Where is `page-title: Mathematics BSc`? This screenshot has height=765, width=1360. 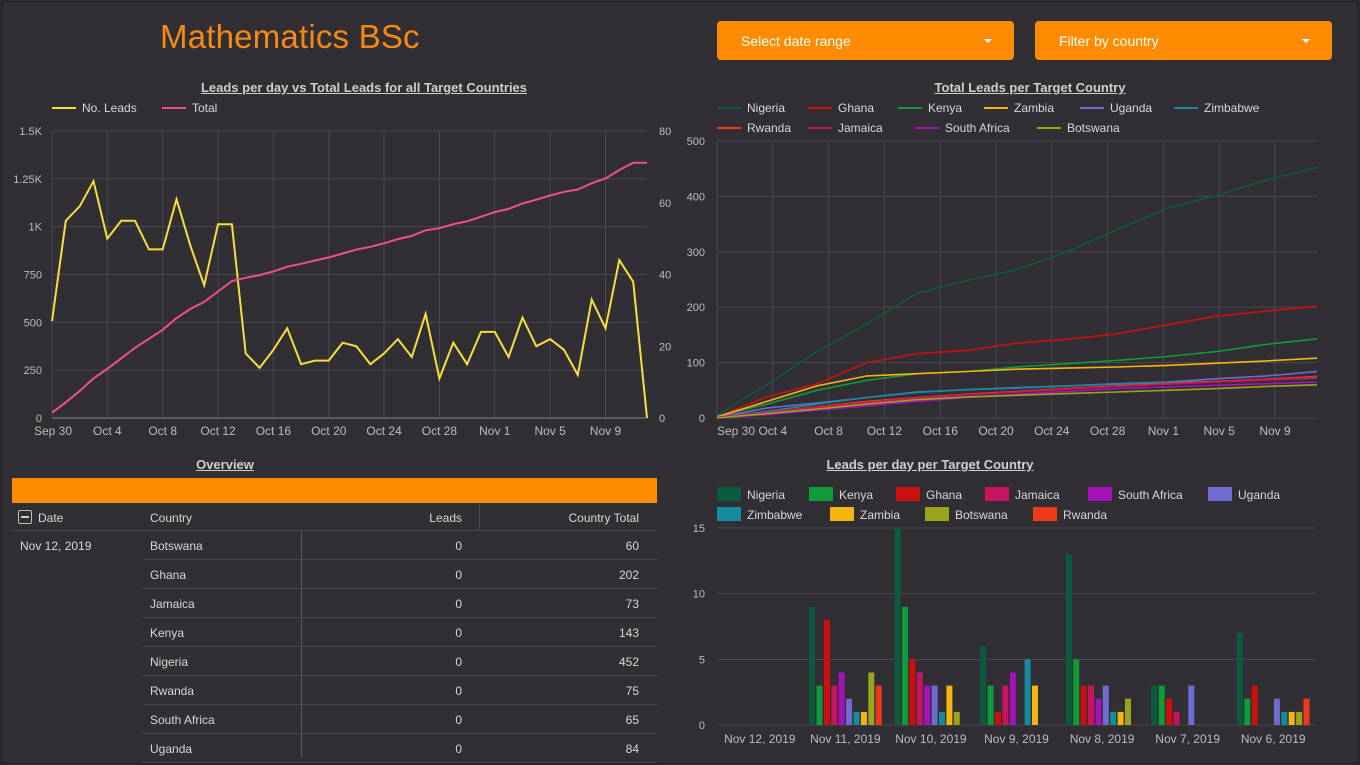
page-title: Mathematics BSc is located at coordinates (290, 36).